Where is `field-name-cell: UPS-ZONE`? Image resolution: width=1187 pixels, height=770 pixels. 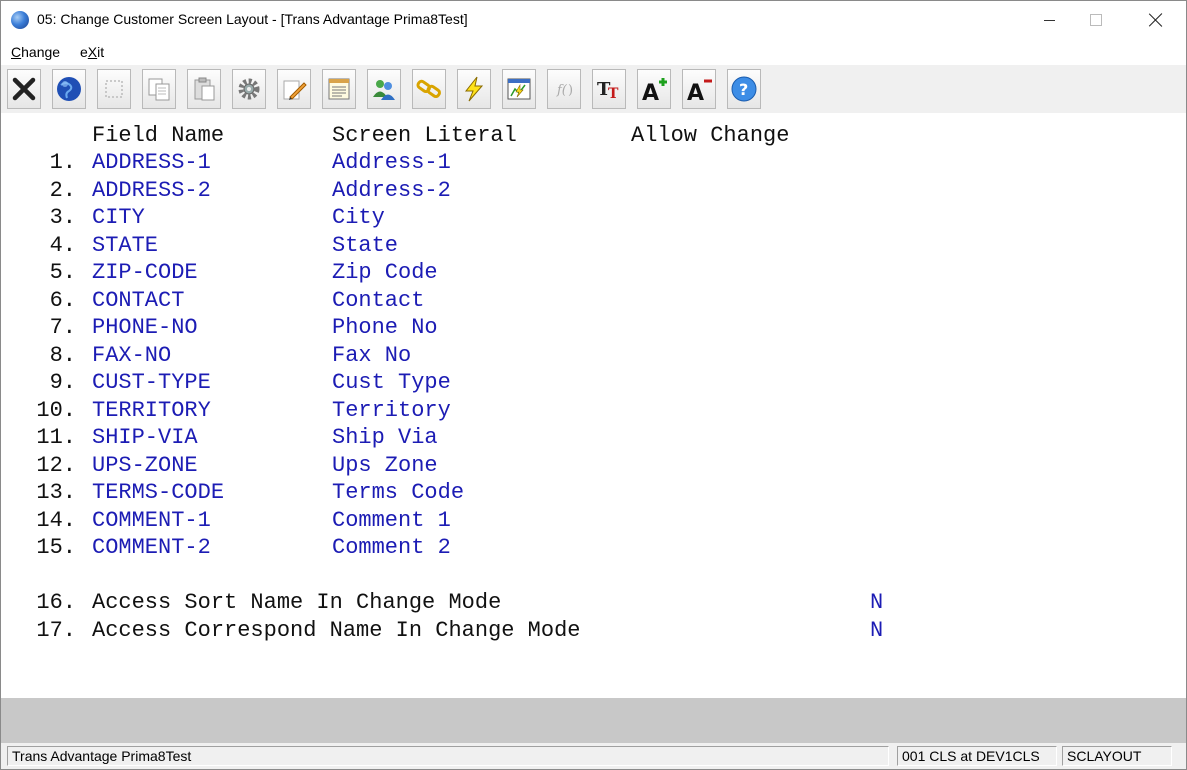
field-name-cell: UPS-ZONE is located at coordinates (145, 466).